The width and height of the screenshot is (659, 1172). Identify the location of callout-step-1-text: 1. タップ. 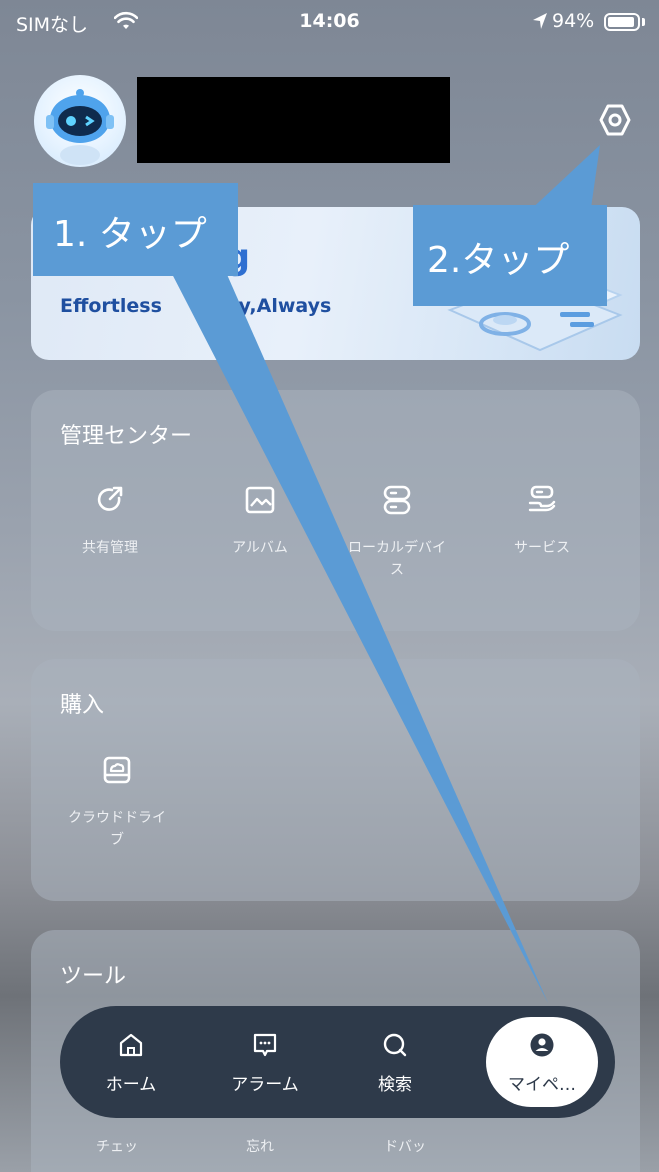
(130, 234).